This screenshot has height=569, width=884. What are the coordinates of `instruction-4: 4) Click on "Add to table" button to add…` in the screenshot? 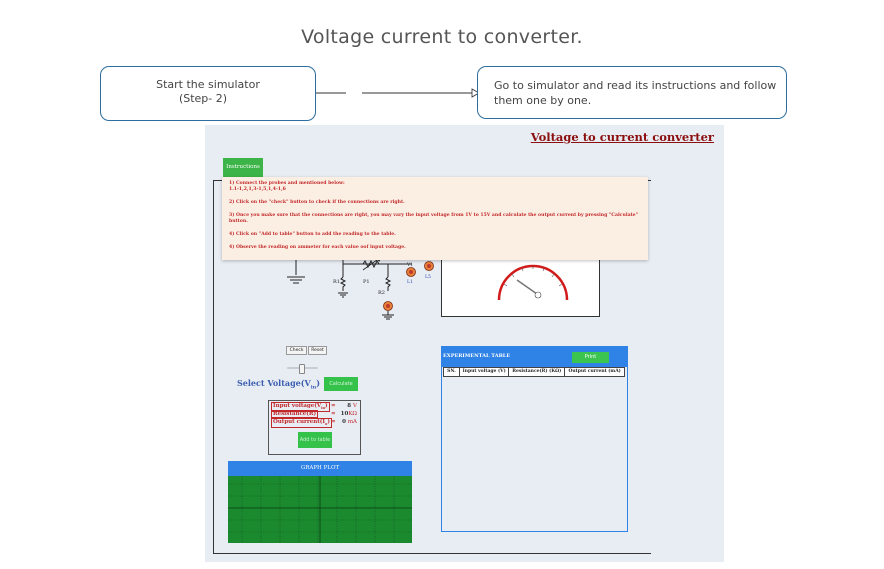 It's located at (312, 234).